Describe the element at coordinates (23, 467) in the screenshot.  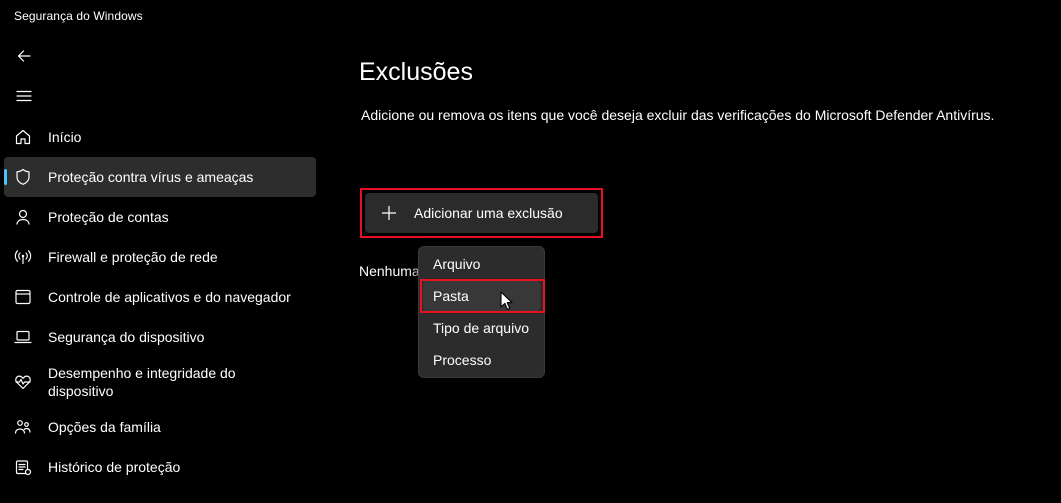
I see `history-icon` at that location.